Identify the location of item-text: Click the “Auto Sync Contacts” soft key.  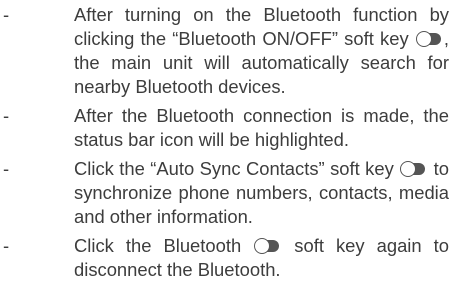
(234, 168).